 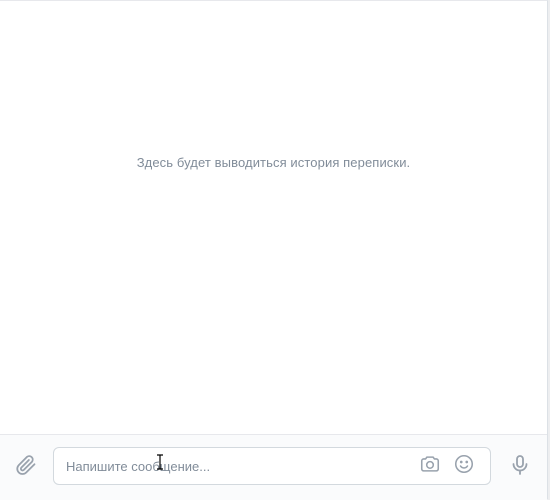 I want to click on message-input, so click(x=236, y=466).